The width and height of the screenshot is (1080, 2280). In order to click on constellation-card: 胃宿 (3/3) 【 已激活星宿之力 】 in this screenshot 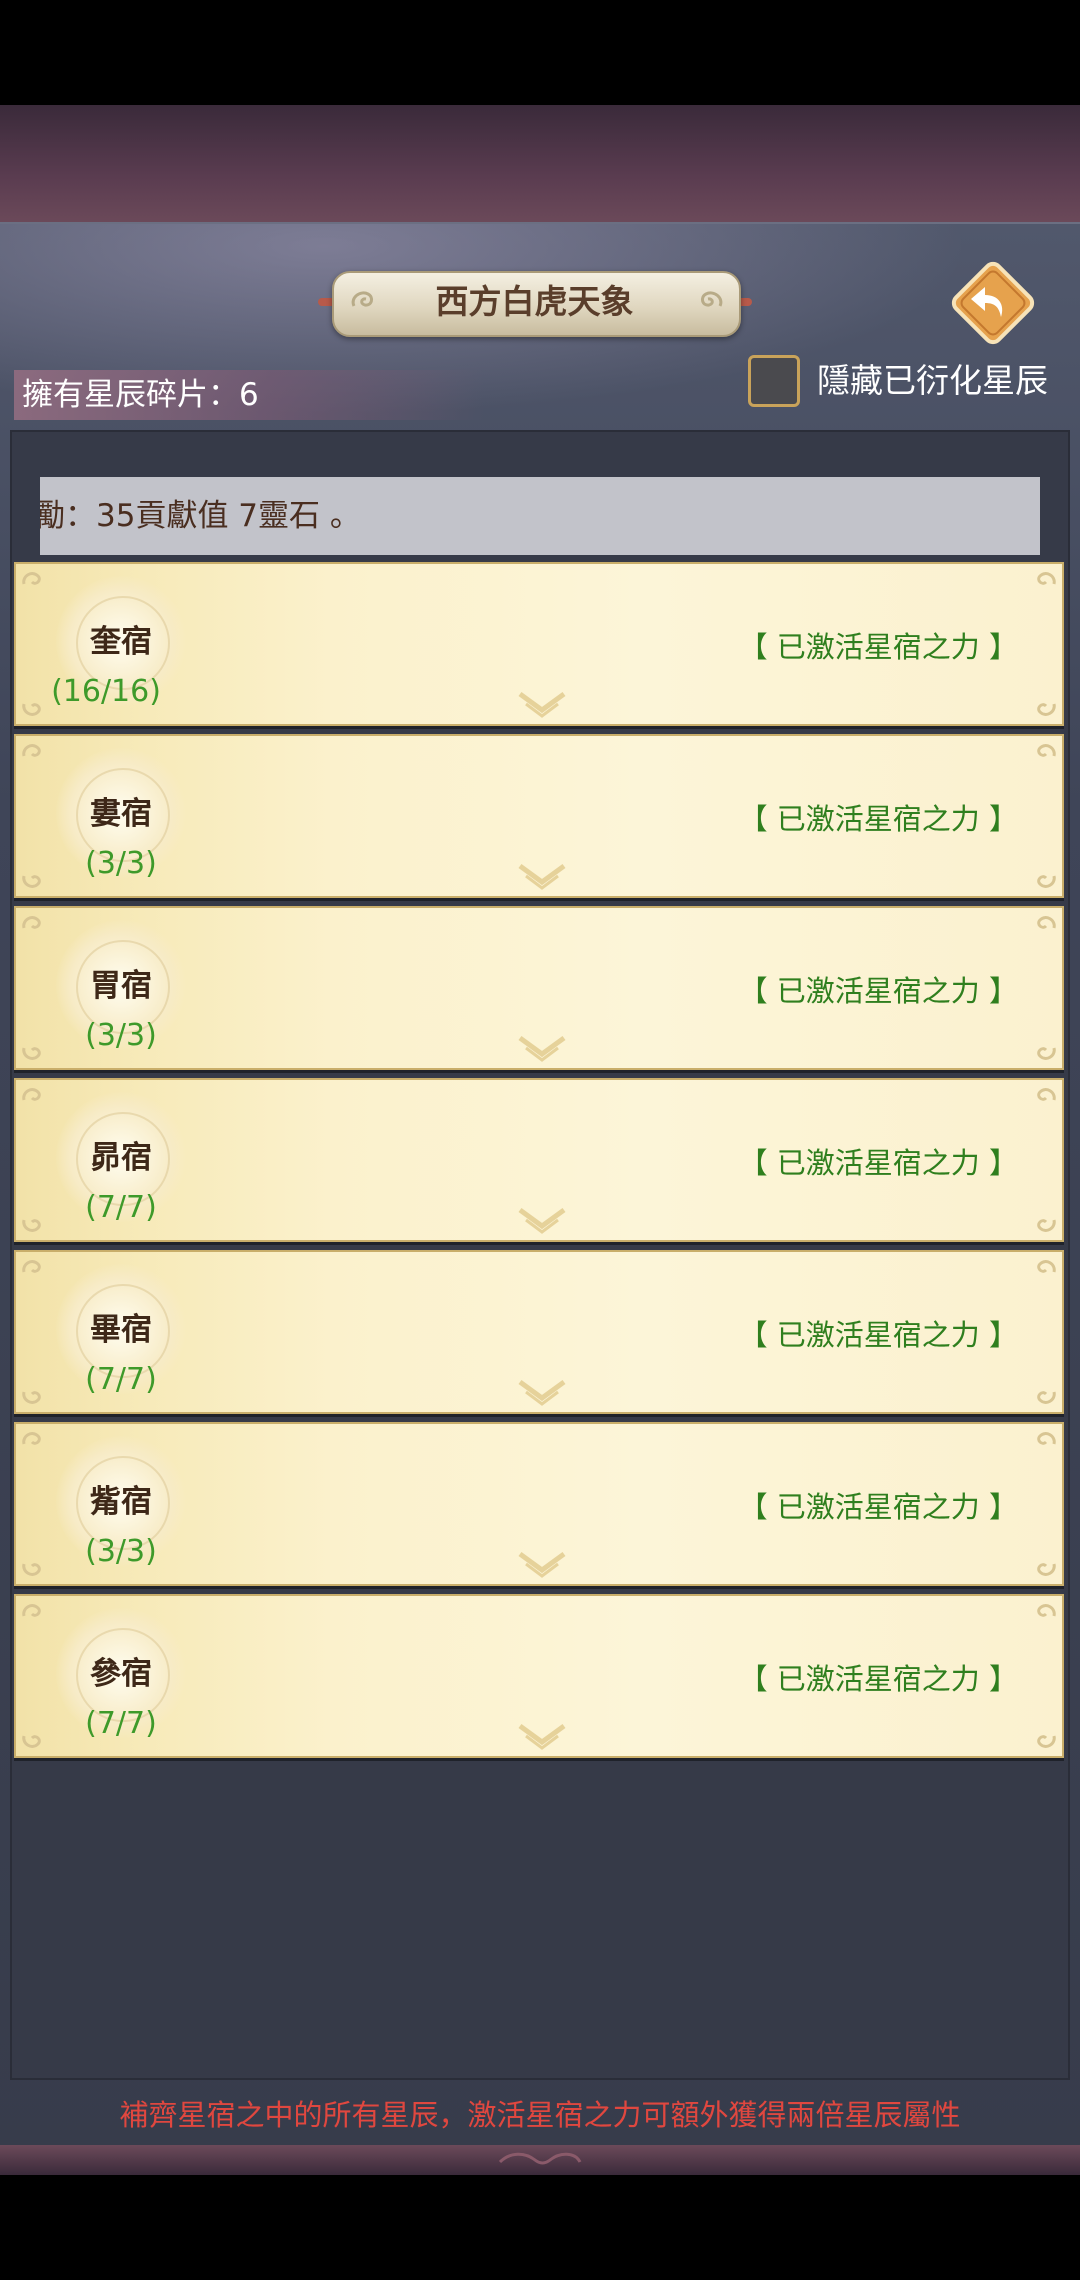, I will do `click(539, 988)`.